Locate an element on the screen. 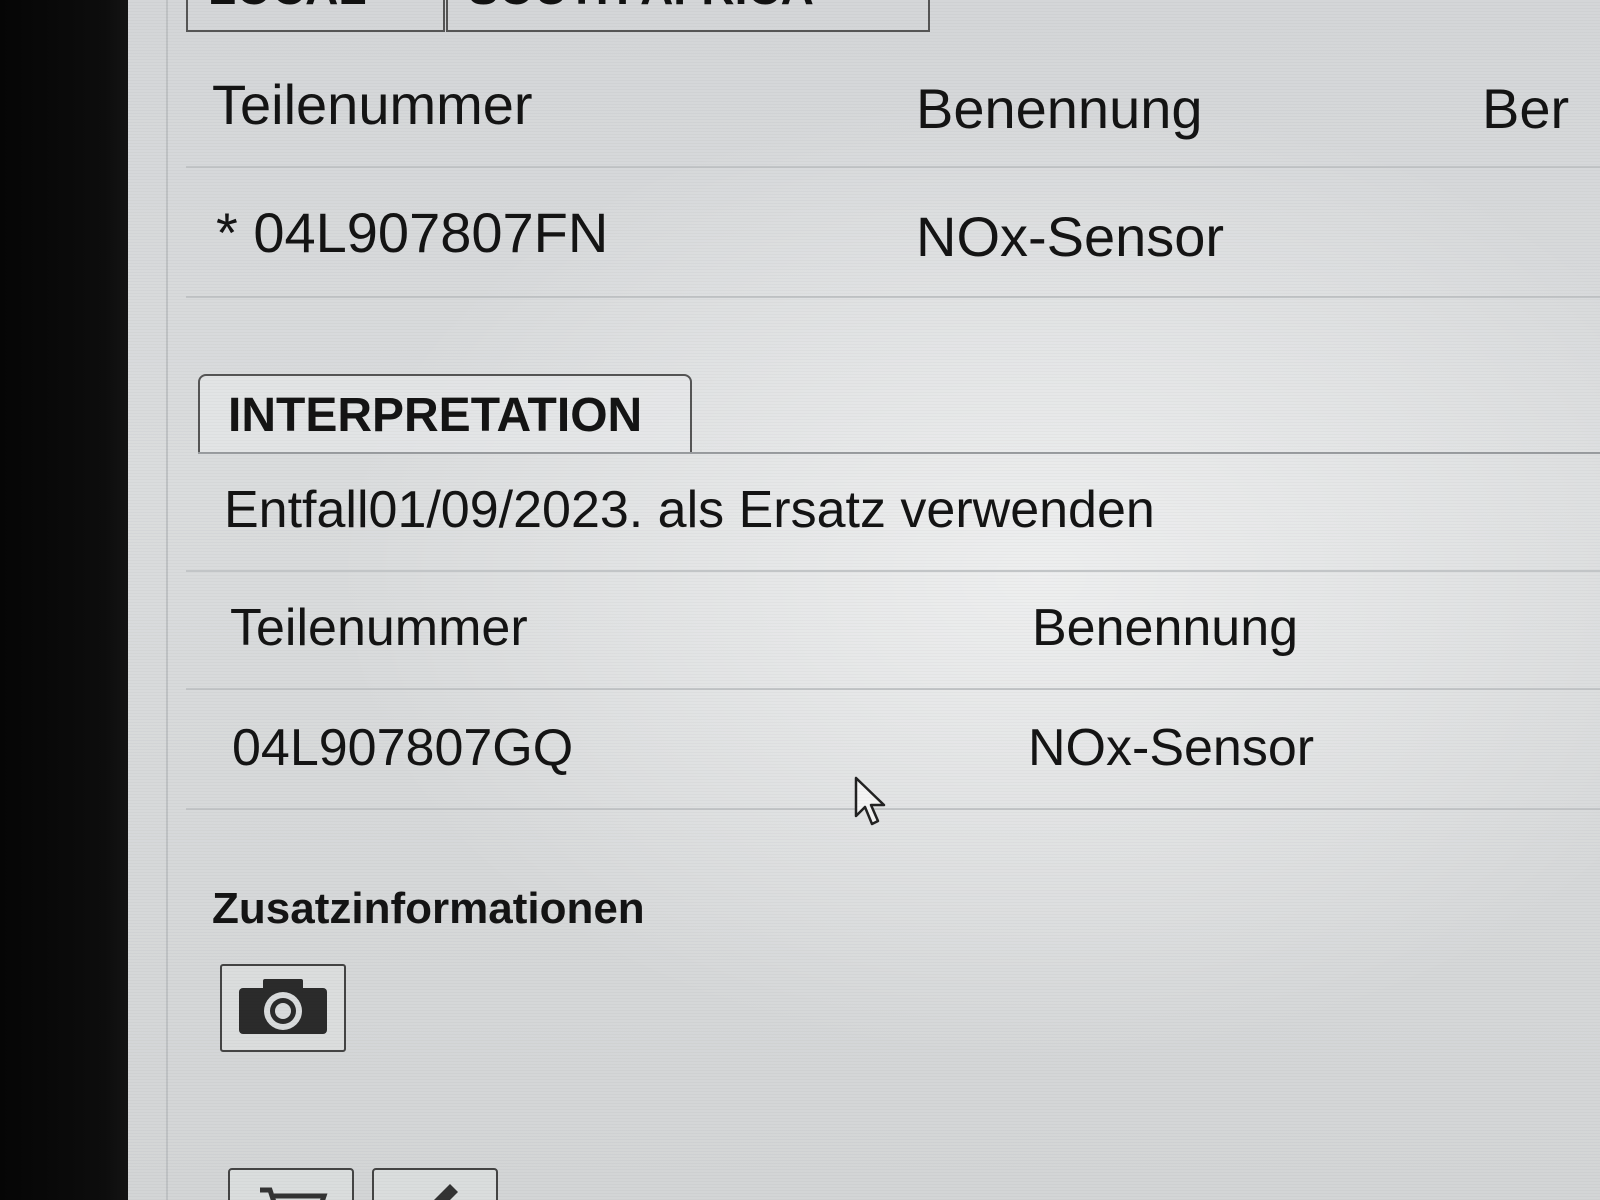 Image resolution: width=1600 pixels, height=1200 pixels. panel-border is located at coordinates (167, 600).